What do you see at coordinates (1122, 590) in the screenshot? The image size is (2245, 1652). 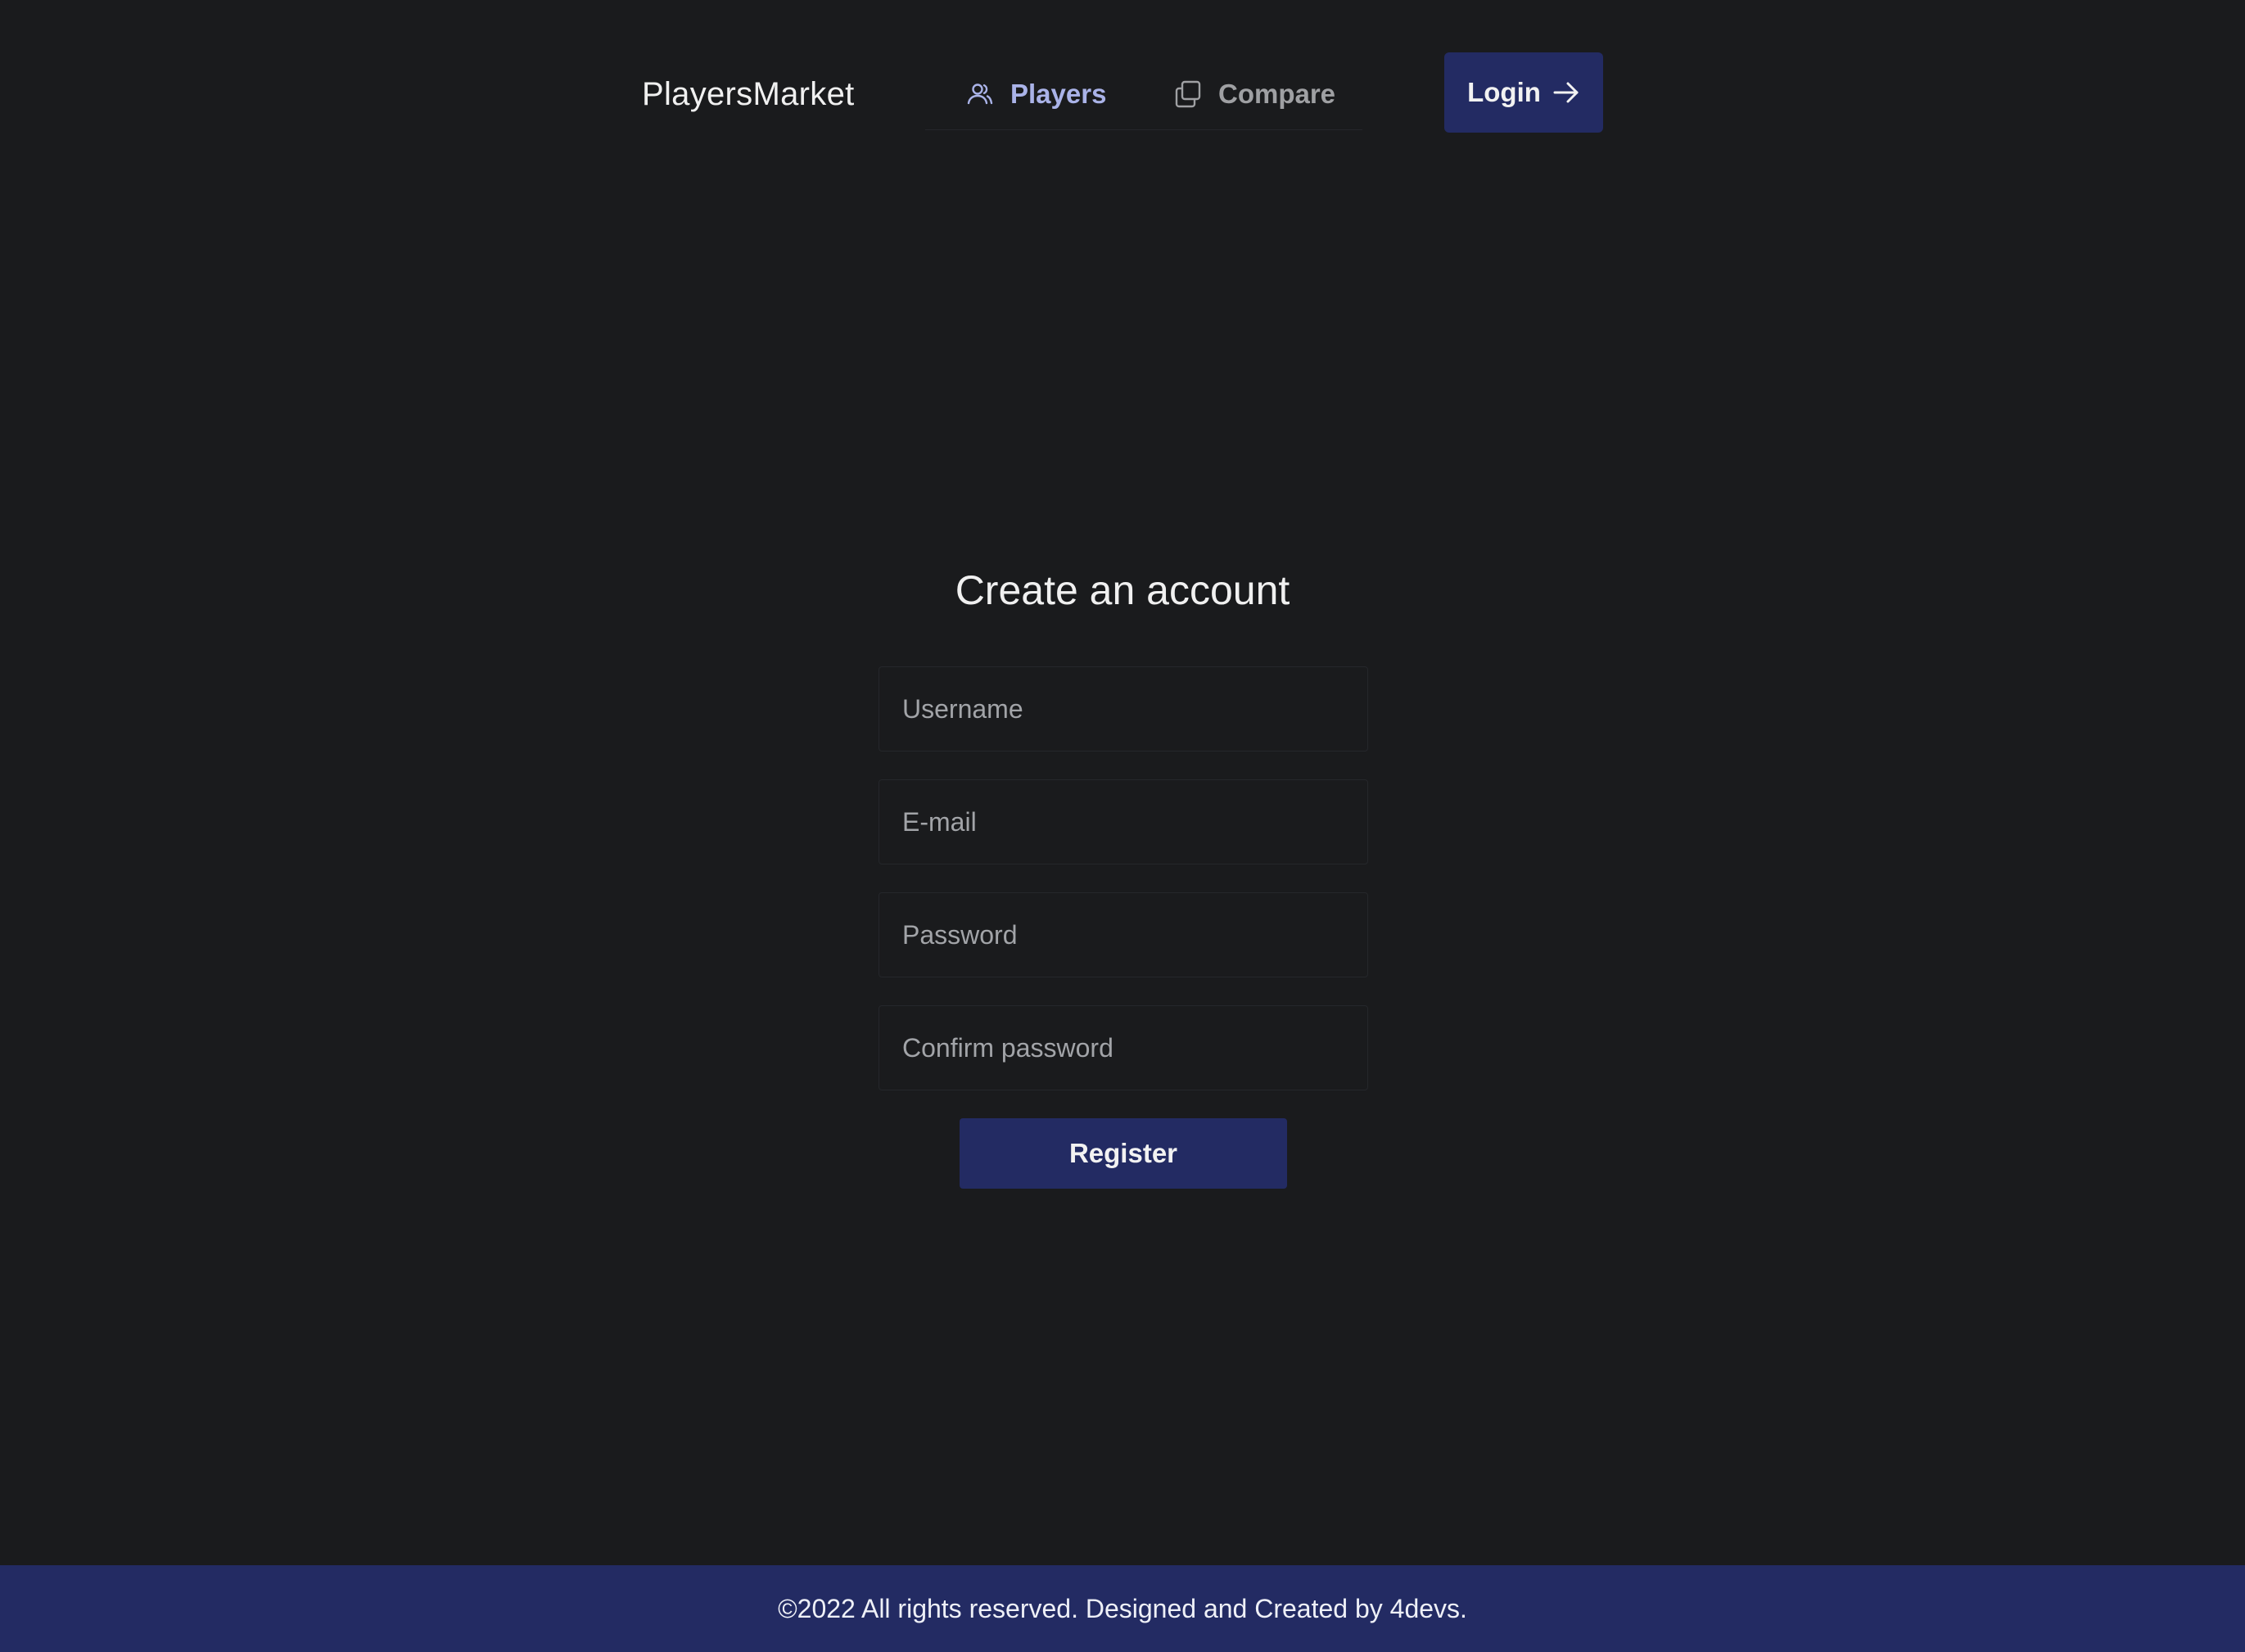 I see `page-title: Create an account` at bounding box center [1122, 590].